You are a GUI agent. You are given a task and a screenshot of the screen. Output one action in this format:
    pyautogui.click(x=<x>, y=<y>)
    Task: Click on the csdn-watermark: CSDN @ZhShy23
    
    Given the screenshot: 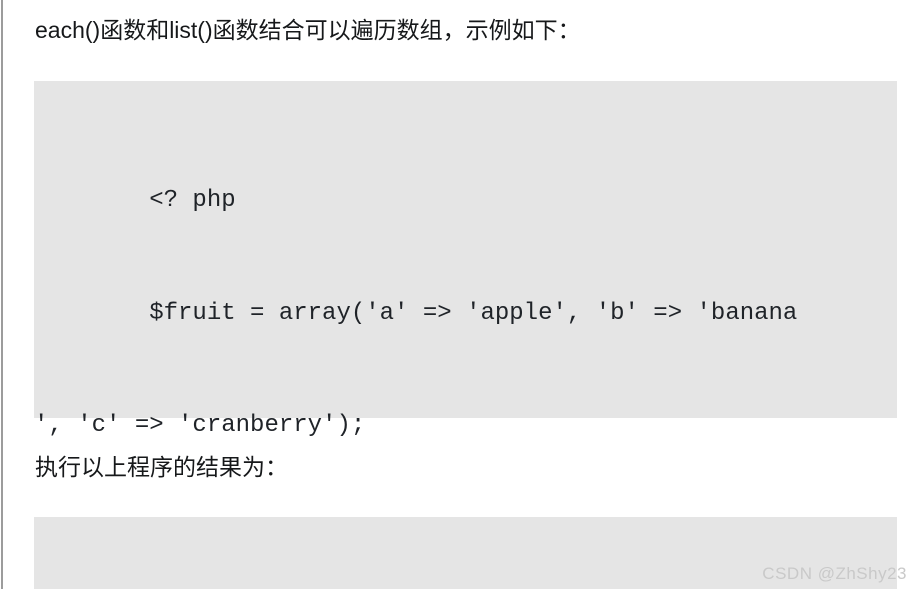 What is the action you would take?
    pyautogui.click(x=834, y=573)
    